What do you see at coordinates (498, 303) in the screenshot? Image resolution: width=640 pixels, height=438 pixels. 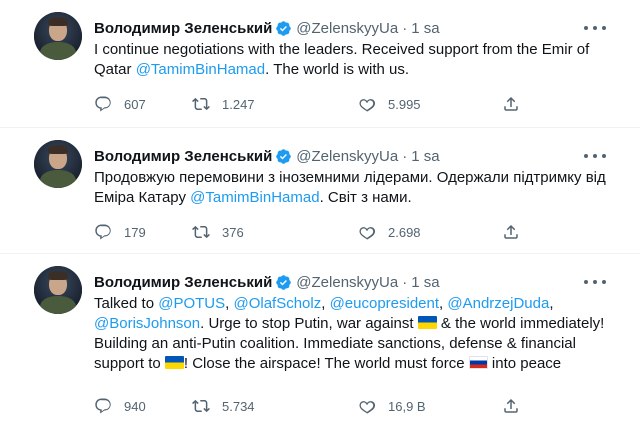 I see `mention-link: @AndrzejDuda` at bounding box center [498, 303].